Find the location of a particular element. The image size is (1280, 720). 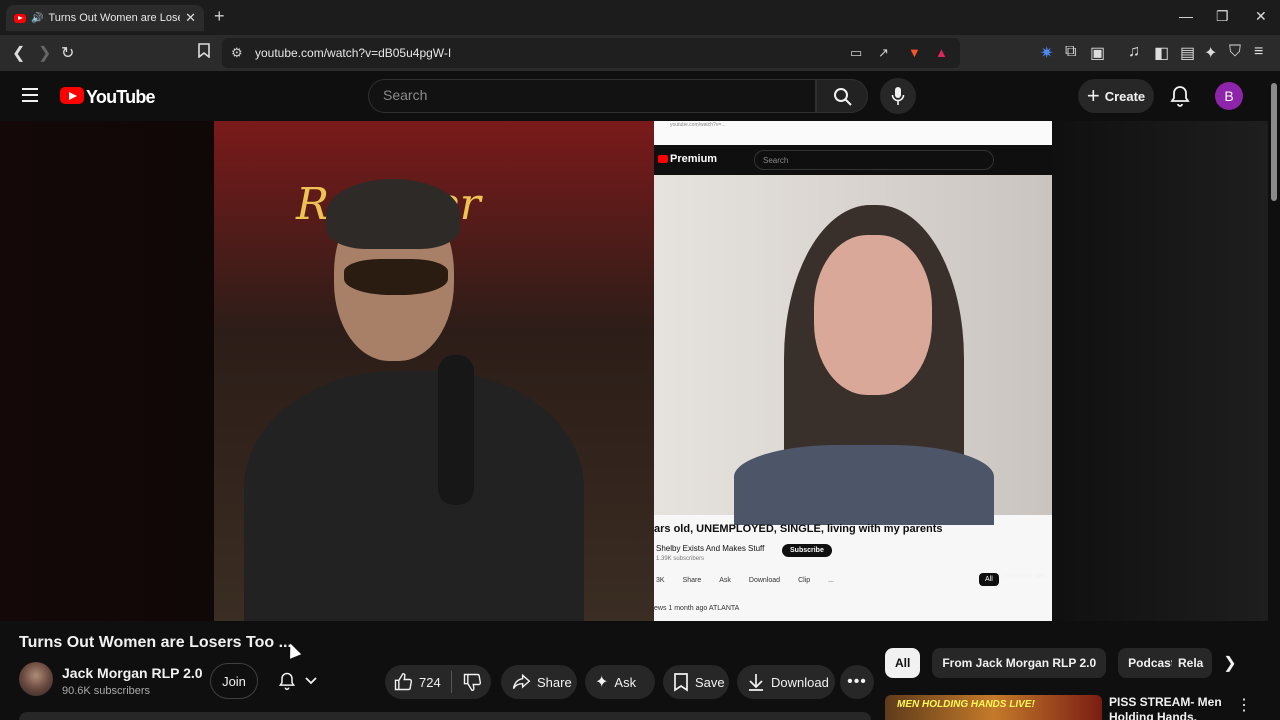

chips-next-button: ❯ is located at coordinates (1230, 663).